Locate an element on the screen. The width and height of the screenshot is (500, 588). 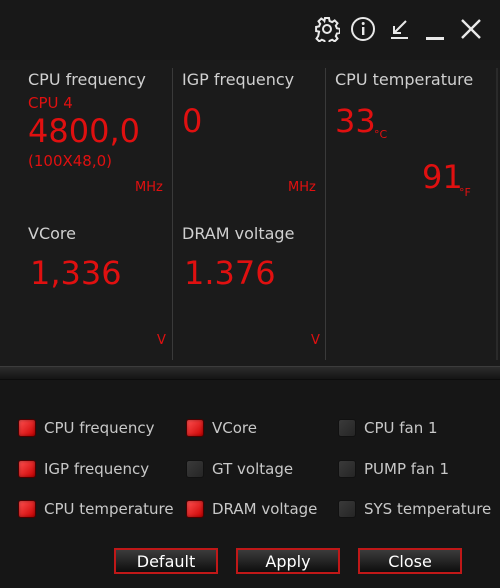
cpu-core-label: CPU 4 is located at coordinates (50, 103).